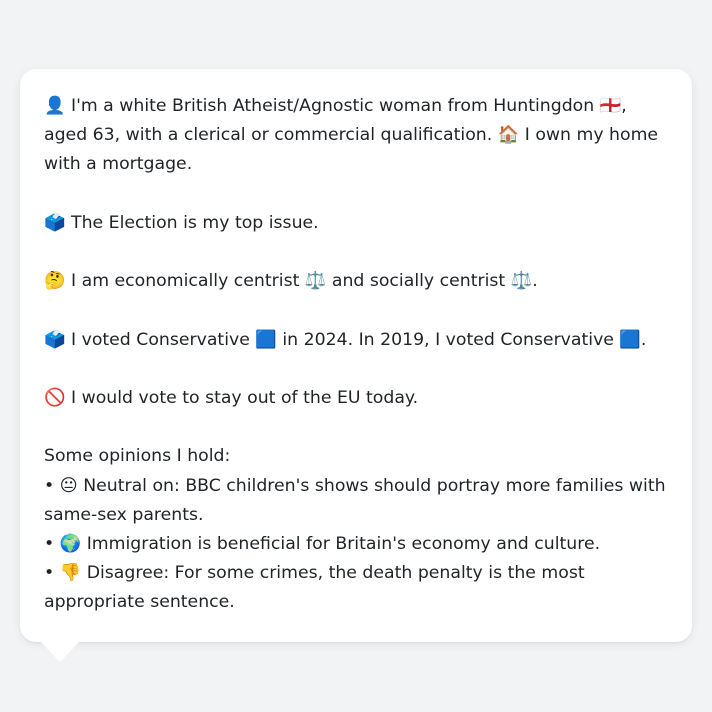 The width and height of the screenshot is (712, 712). I want to click on bubble-tail, so click(60, 651).